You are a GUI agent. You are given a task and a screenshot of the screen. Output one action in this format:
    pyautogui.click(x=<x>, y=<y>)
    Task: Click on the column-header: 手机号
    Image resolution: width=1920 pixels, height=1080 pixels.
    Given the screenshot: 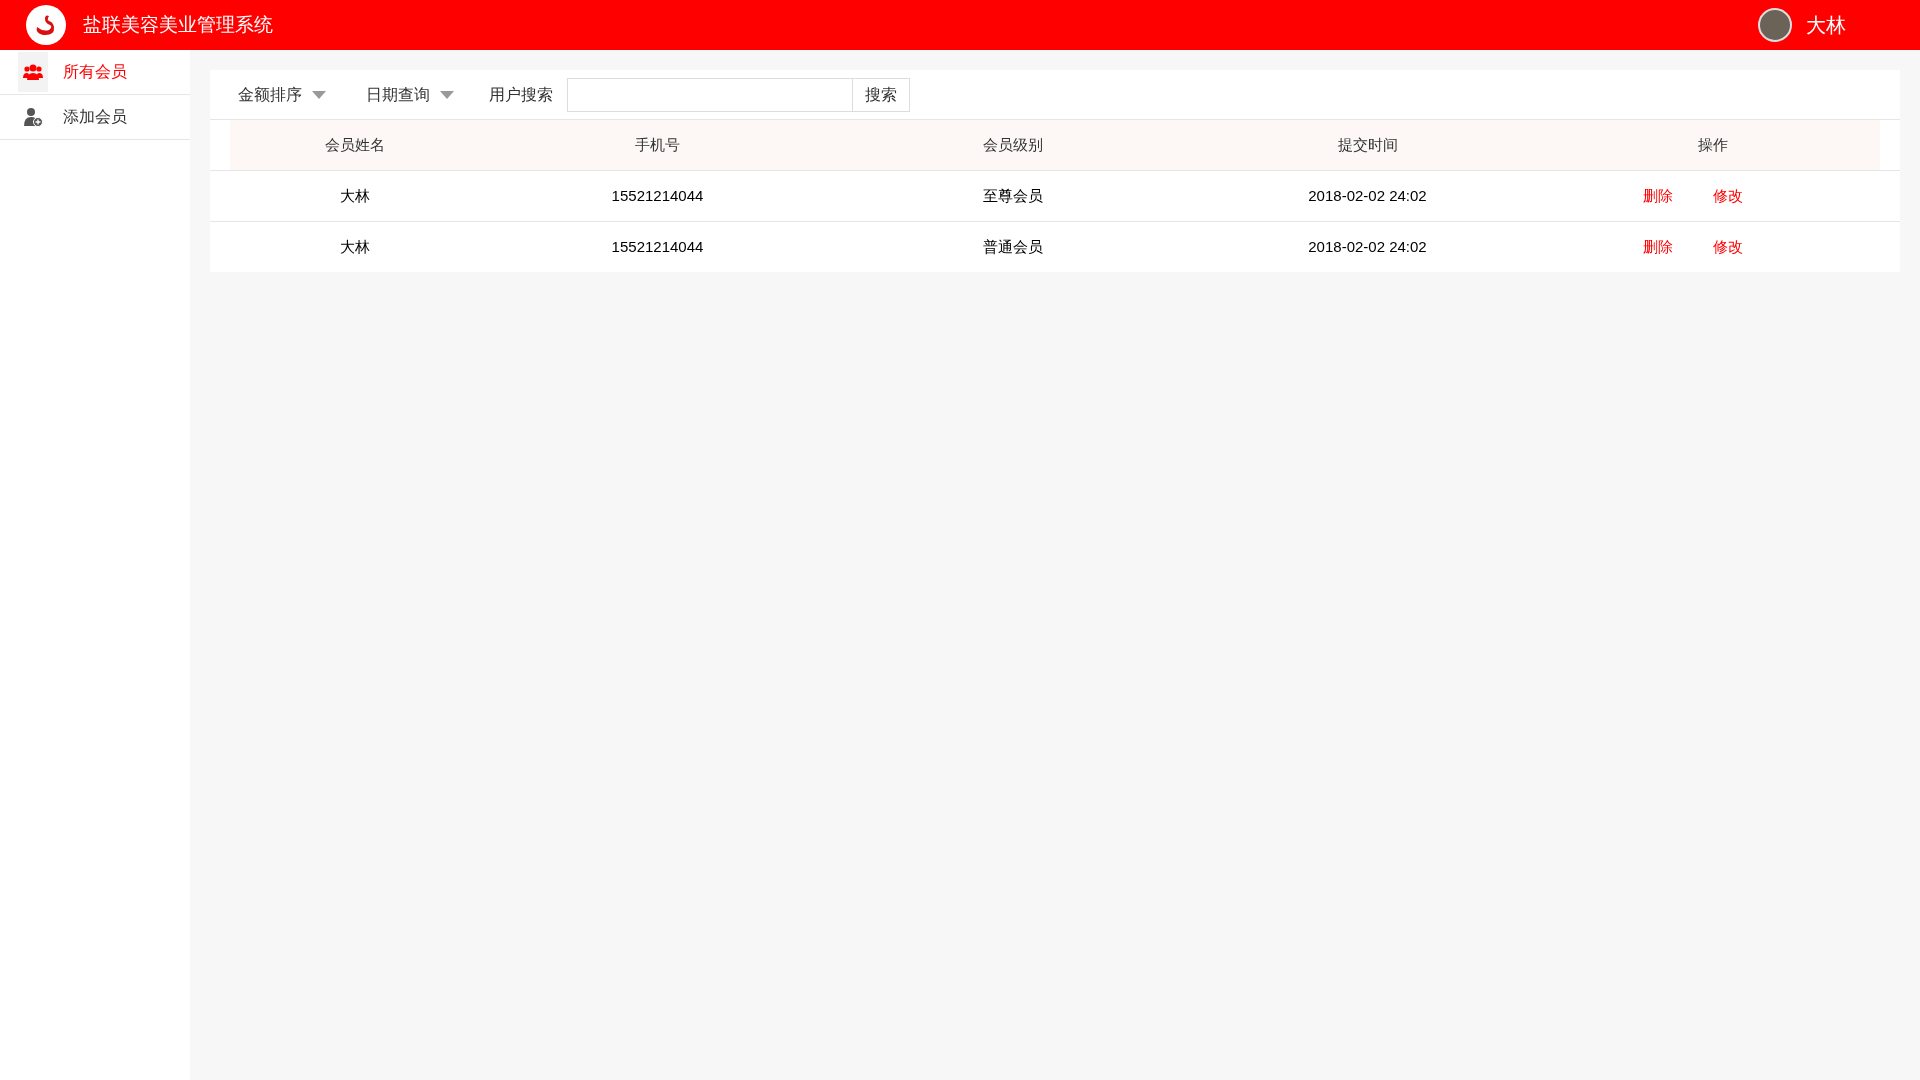 What is the action you would take?
    pyautogui.click(x=657, y=144)
    